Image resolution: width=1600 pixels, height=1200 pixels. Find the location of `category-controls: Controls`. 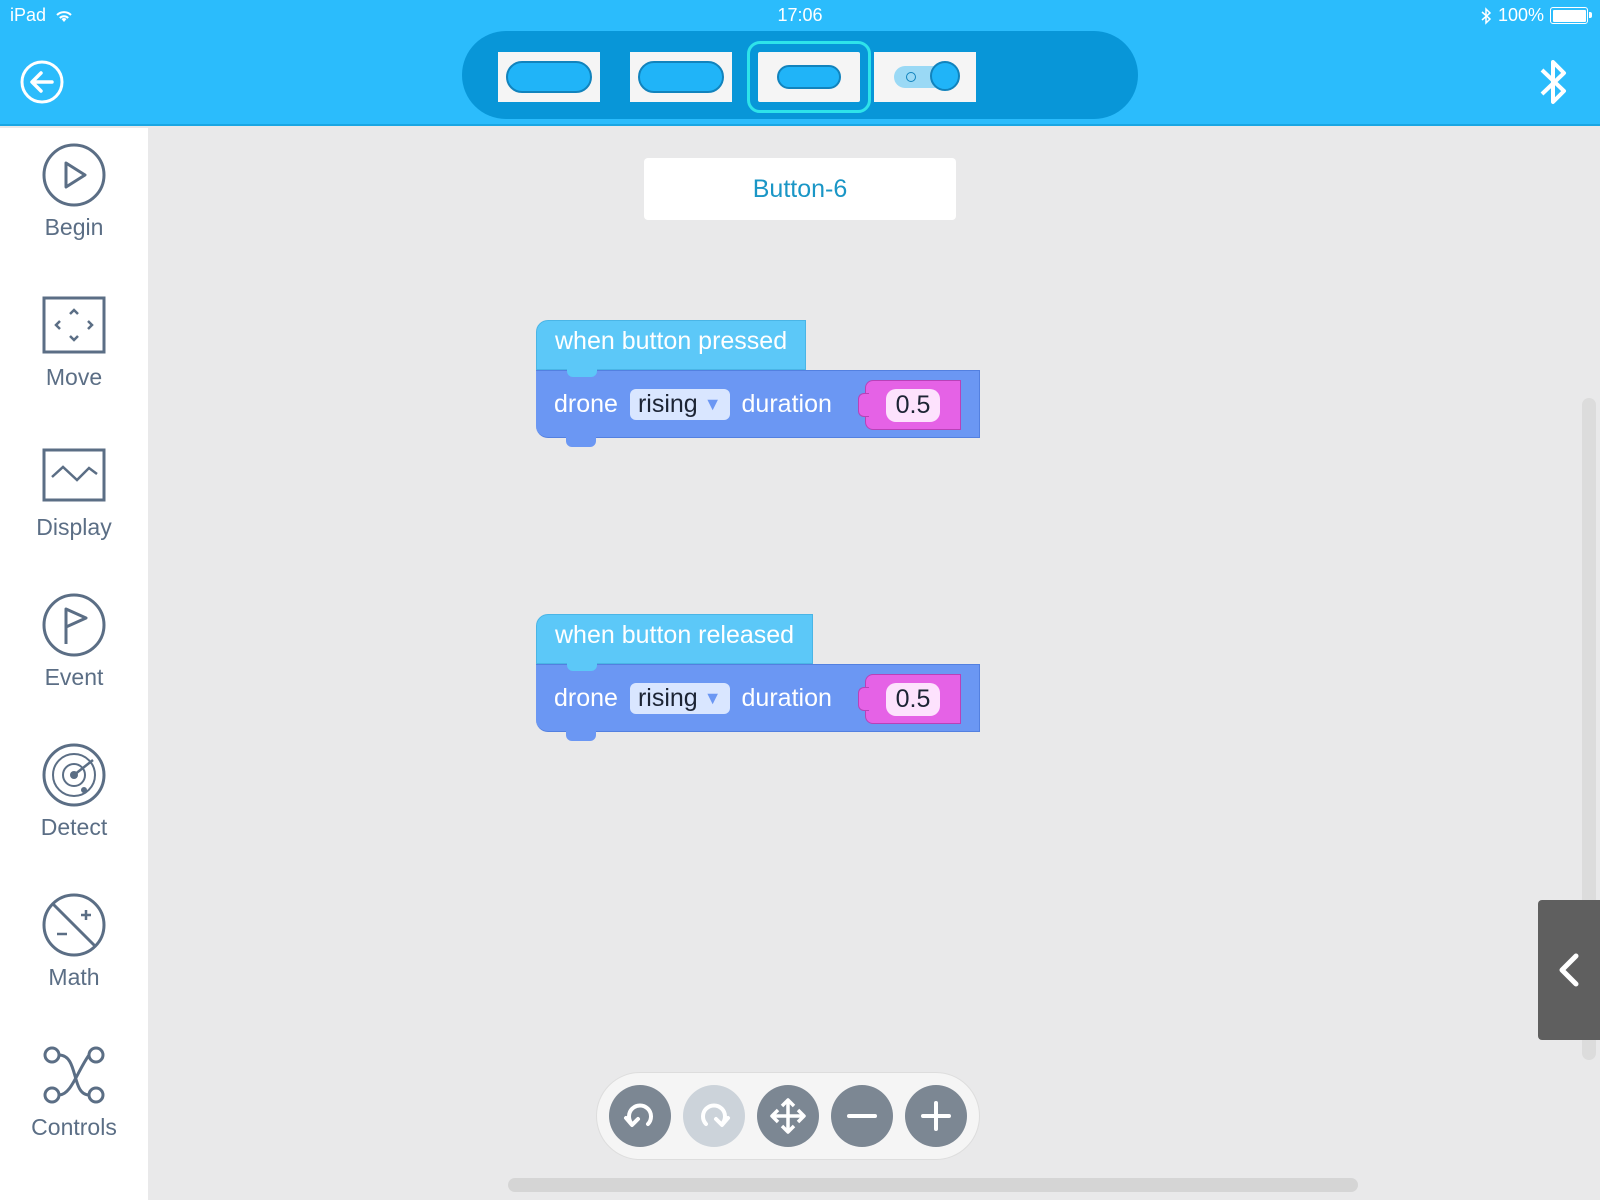

category-controls: Controls is located at coordinates (74, 1098).